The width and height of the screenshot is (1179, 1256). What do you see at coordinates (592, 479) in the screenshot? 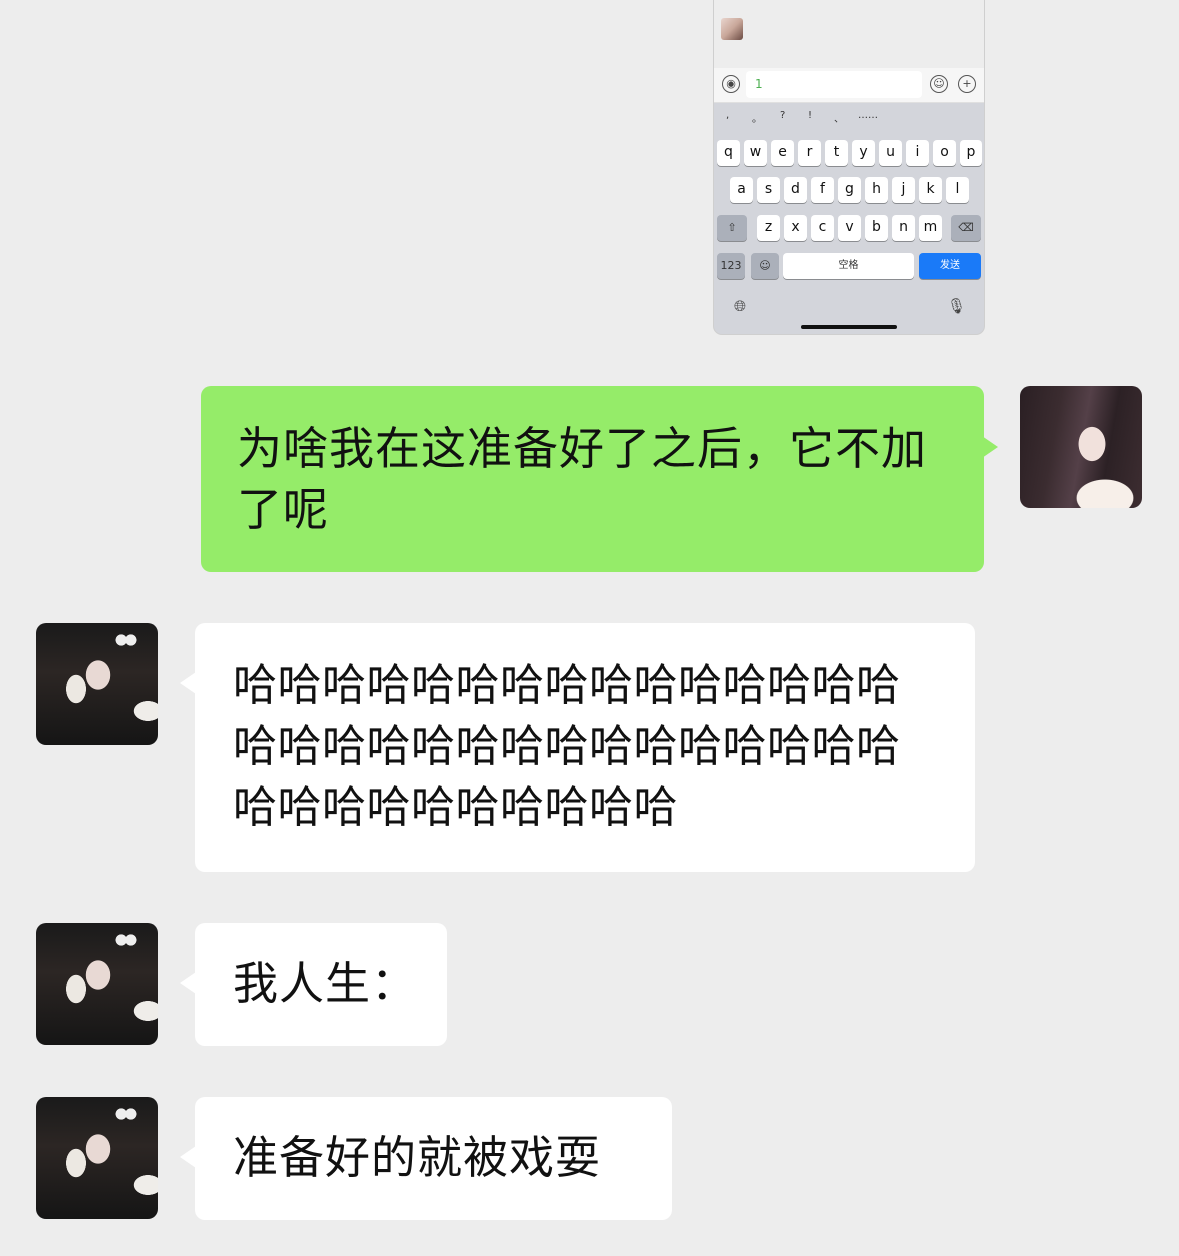
I see `message-bubble-sent: 为啥我在这准备好了之后，它不加了呢` at bounding box center [592, 479].